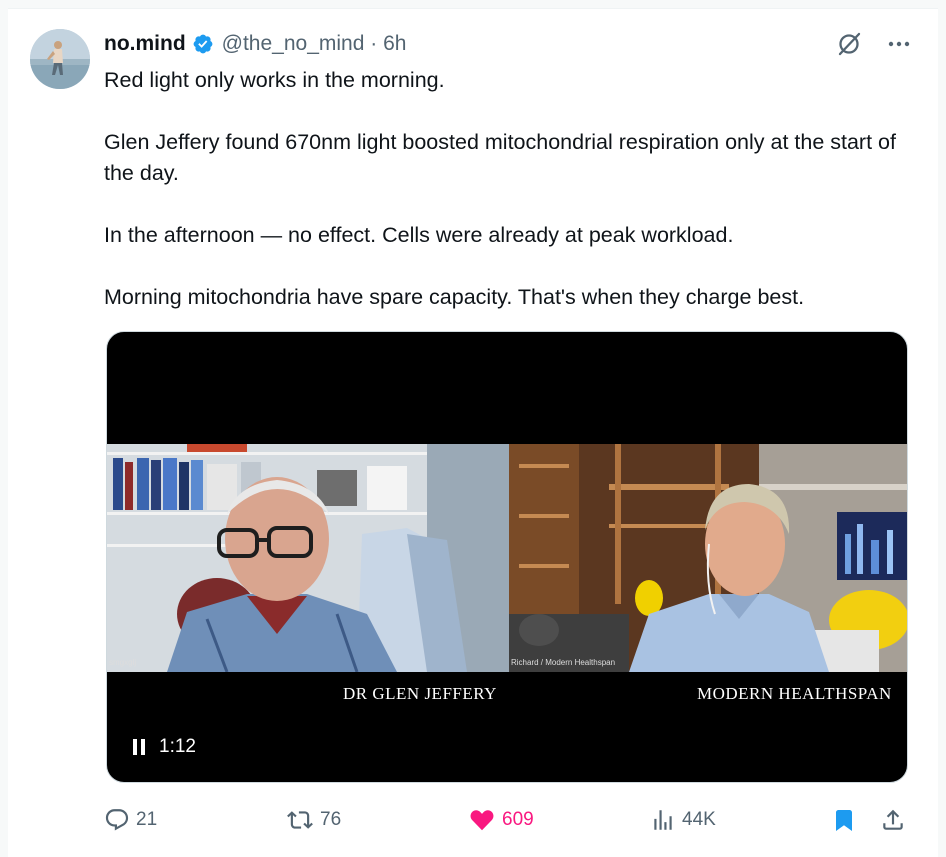 Image resolution: width=946 pixels, height=857 pixels. I want to click on heart-icon, so click(482, 820).